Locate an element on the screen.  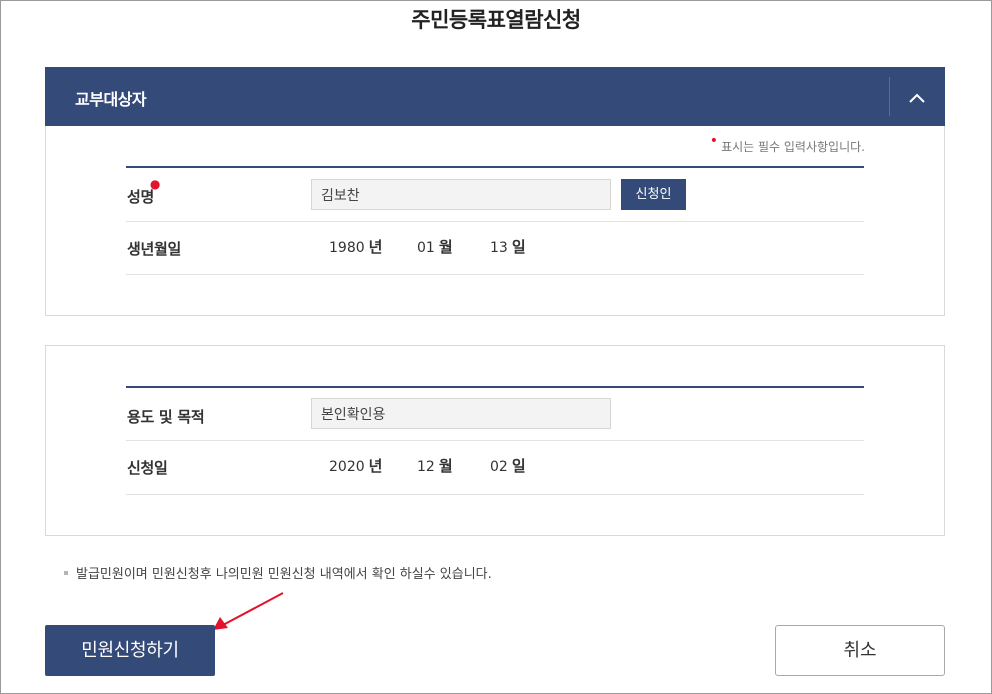
red-arrow-icon is located at coordinates (248, 611).